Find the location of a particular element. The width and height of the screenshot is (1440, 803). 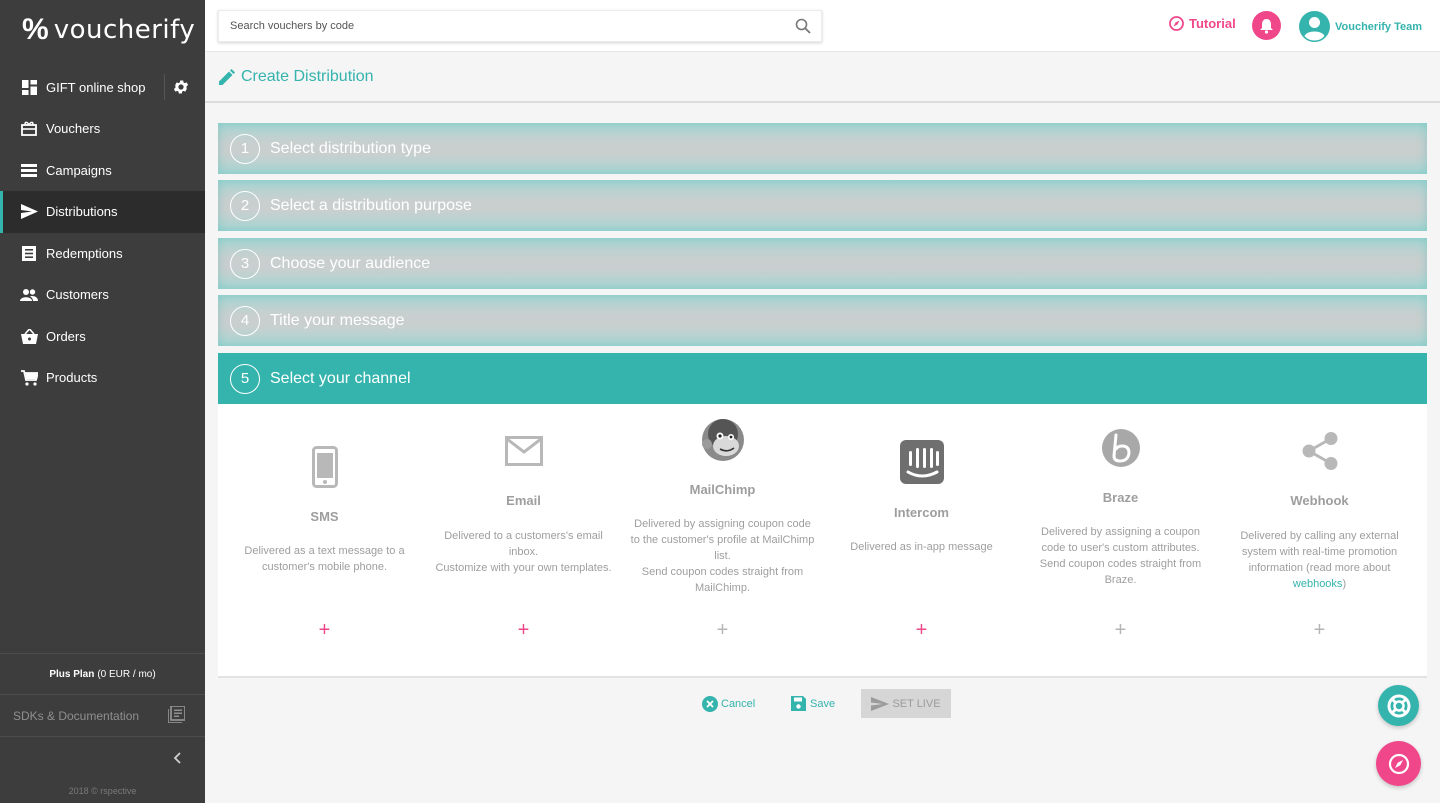

project-name: GIFT online shop is located at coordinates (96, 87).